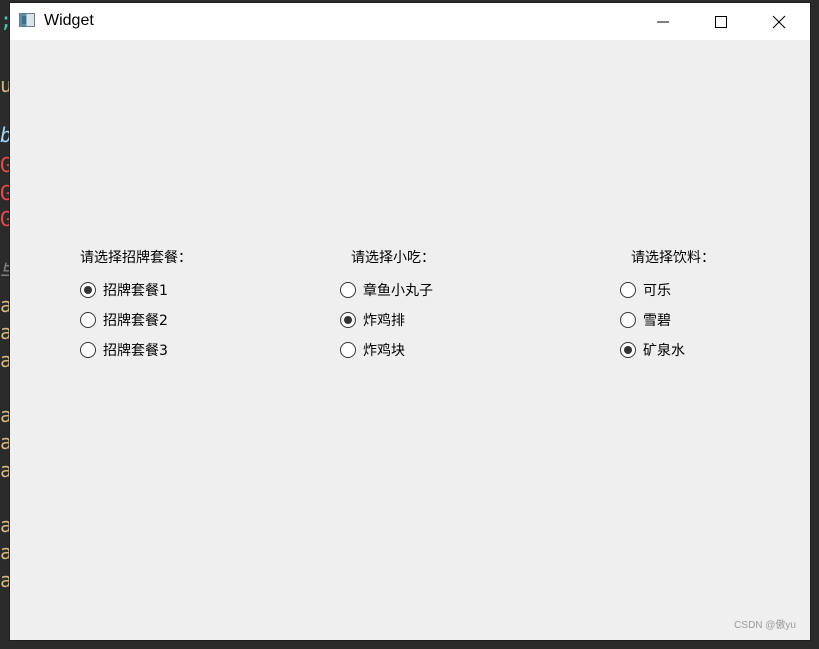 Image resolution: width=819 pixels, height=649 pixels. Describe the element at coordinates (673, 258) in the screenshot. I see `drink-group-label: 请选择饮料：` at that location.